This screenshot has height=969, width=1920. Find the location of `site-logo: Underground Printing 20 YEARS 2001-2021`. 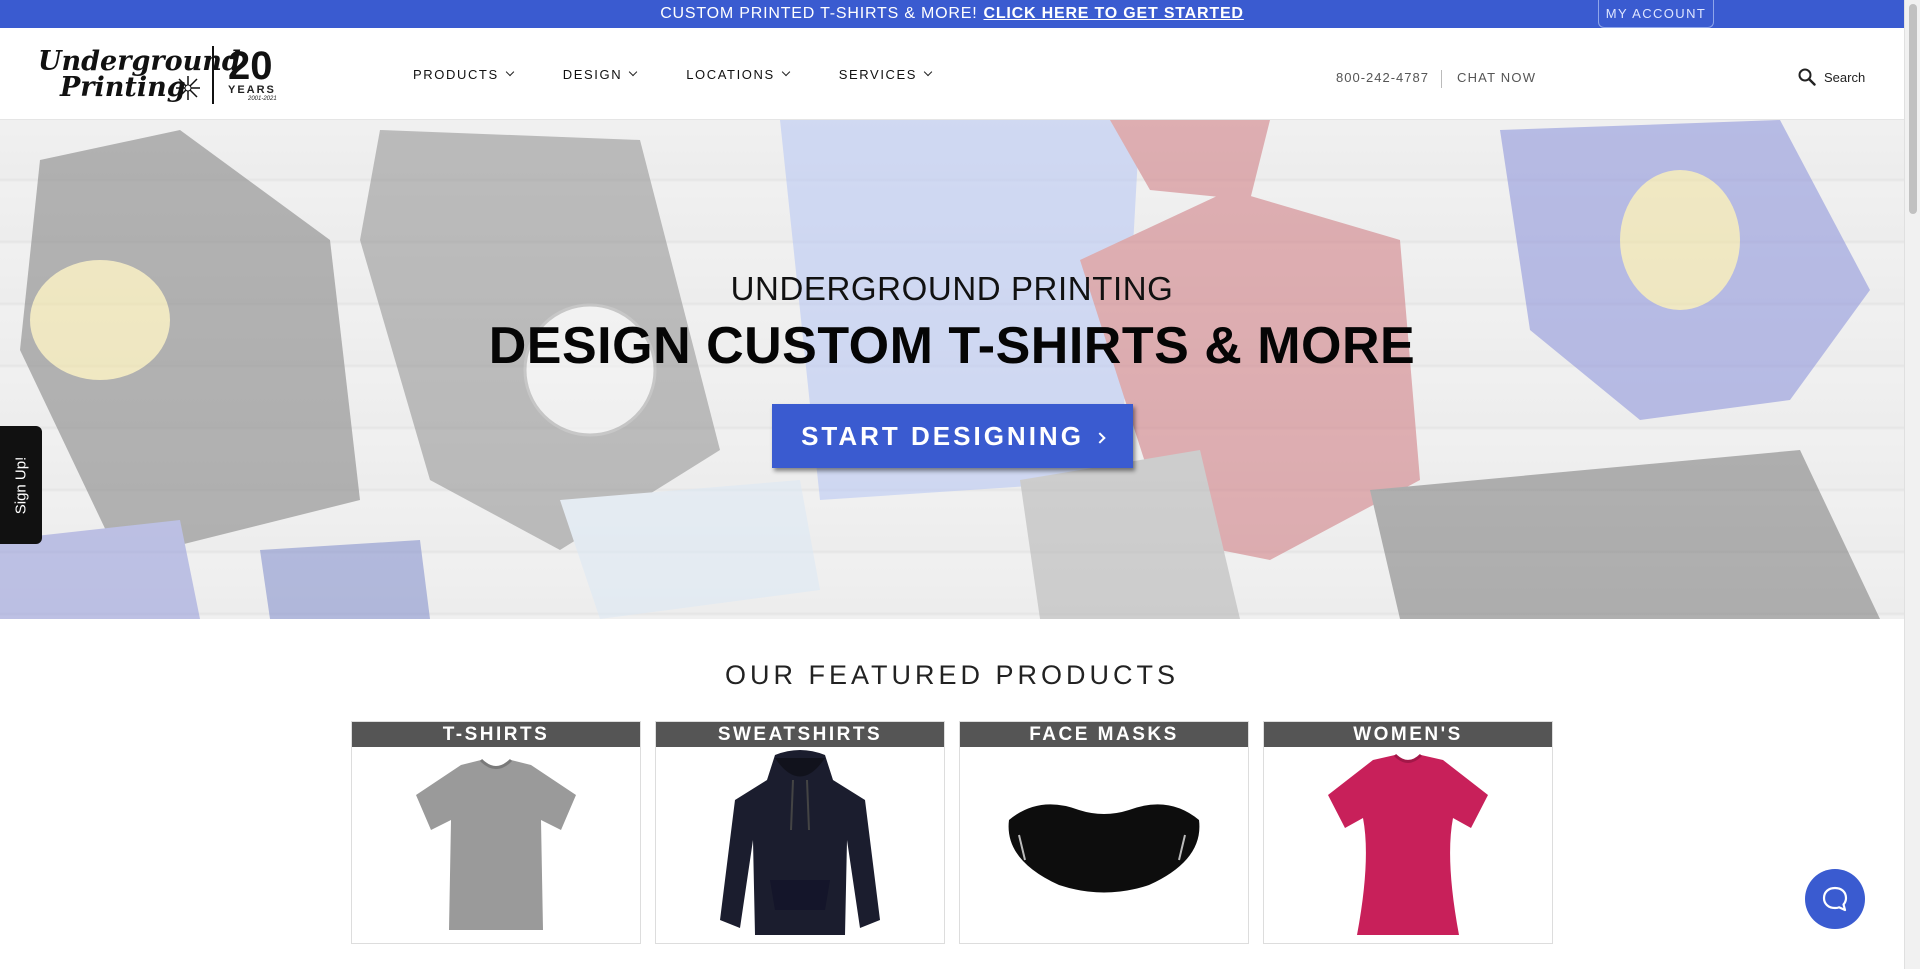

site-logo: Underground Printing 20 YEARS 2001-2021 is located at coordinates (158, 75).